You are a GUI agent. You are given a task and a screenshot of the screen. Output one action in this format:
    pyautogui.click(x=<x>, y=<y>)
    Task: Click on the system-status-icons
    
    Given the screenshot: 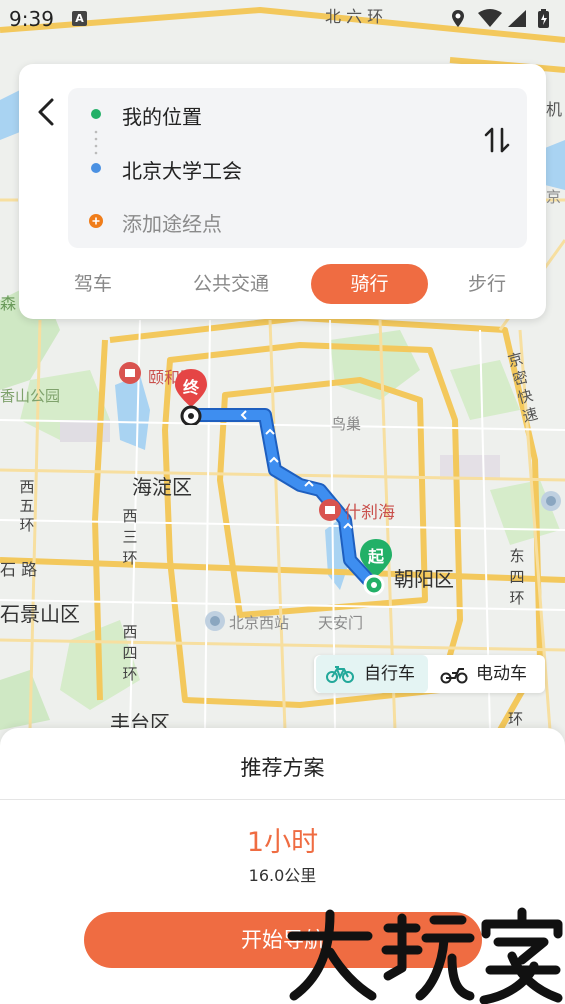 What is the action you would take?
    pyautogui.click(x=500, y=18)
    